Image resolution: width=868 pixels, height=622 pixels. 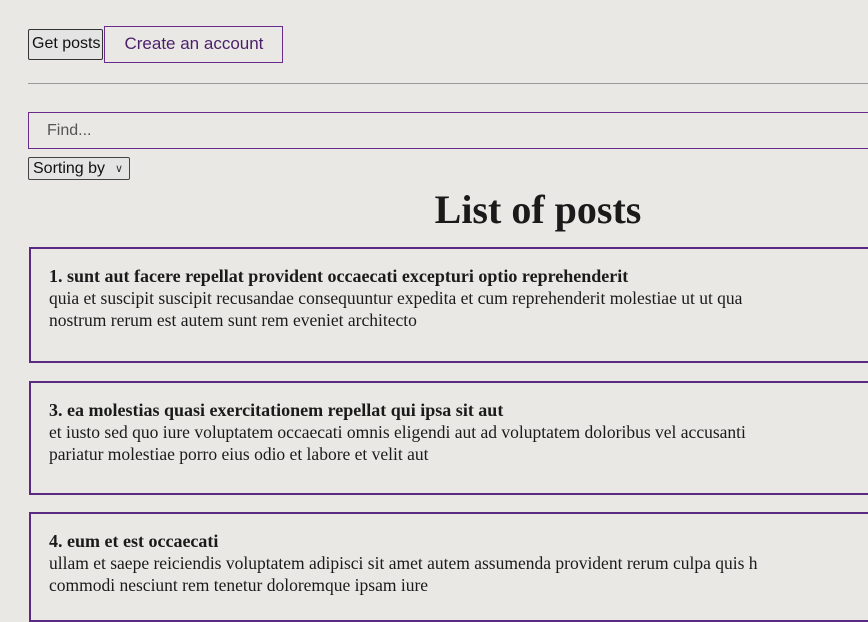 I want to click on sort-select: Sorting by ∨, so click(x=79, y=168).